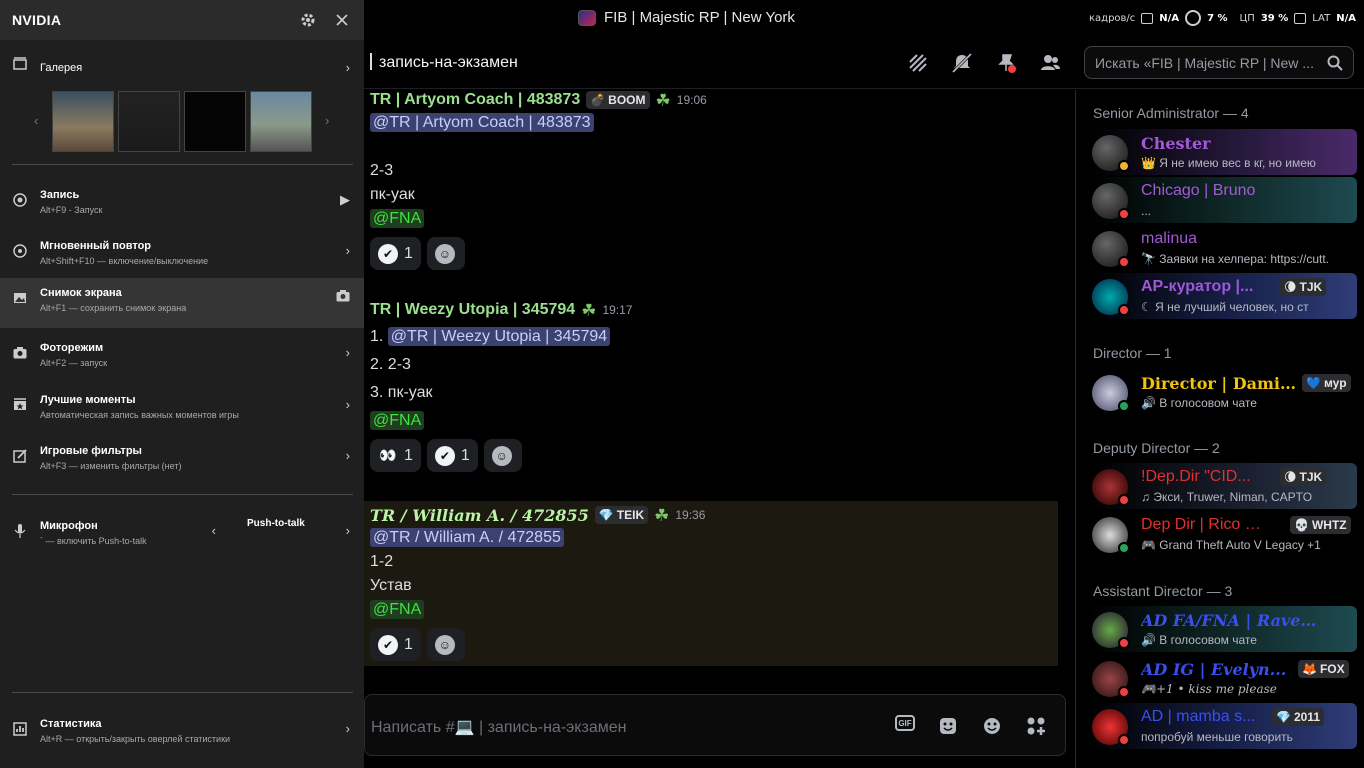 The height and width of the screenshot is (768, 1364). Describe the element at coordinates (499, 727) in the screenshot. I see `message-placeholder: Написать #💻 | запись-на-экзамен` at that location.